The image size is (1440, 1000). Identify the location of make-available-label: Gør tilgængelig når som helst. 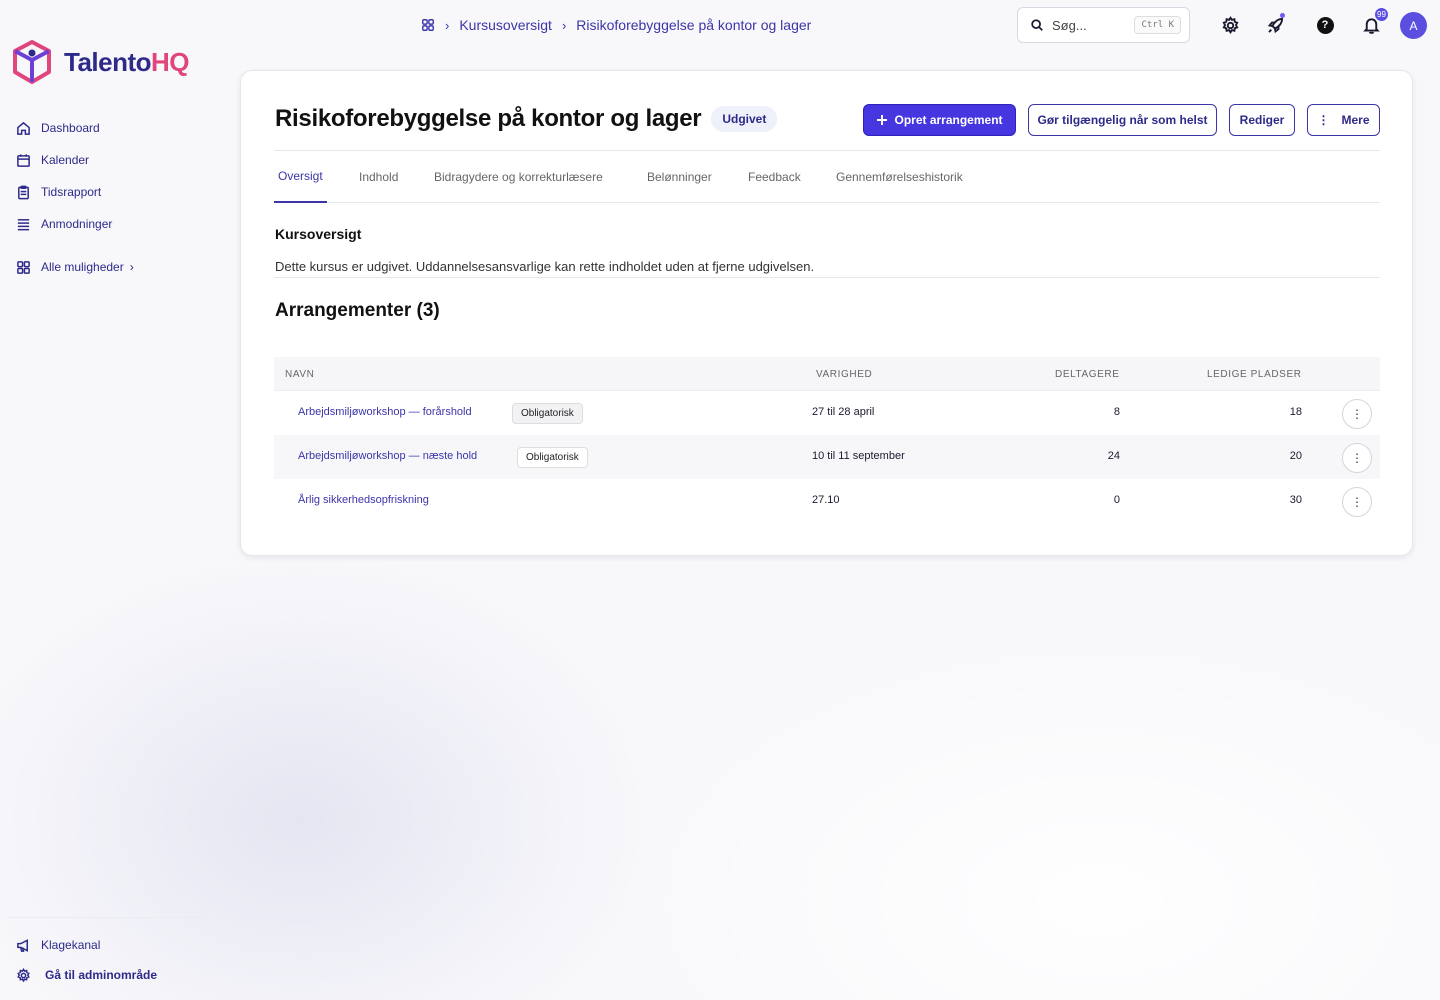
(1122, 120).